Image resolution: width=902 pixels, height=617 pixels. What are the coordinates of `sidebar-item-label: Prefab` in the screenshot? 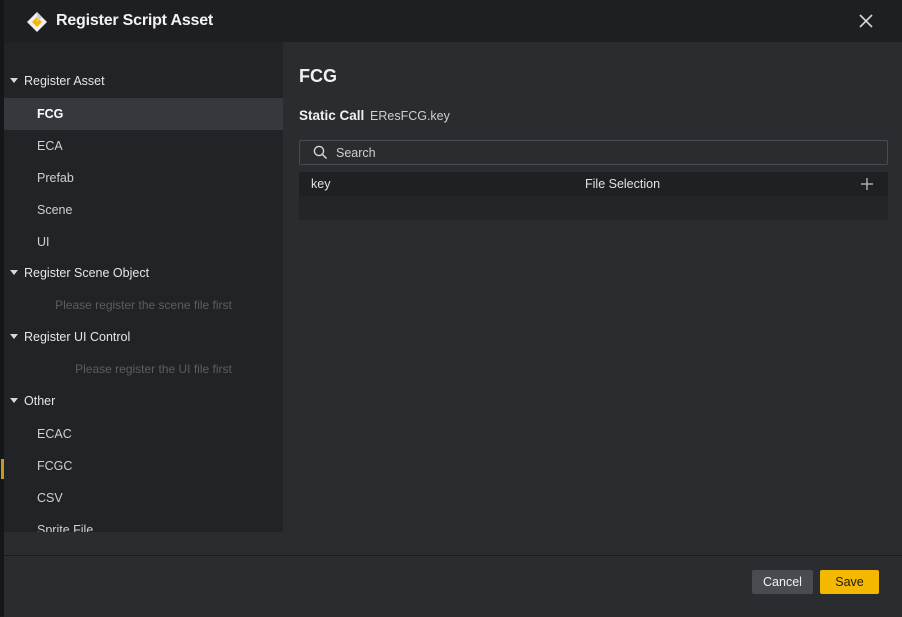 It's located at (55, 178).